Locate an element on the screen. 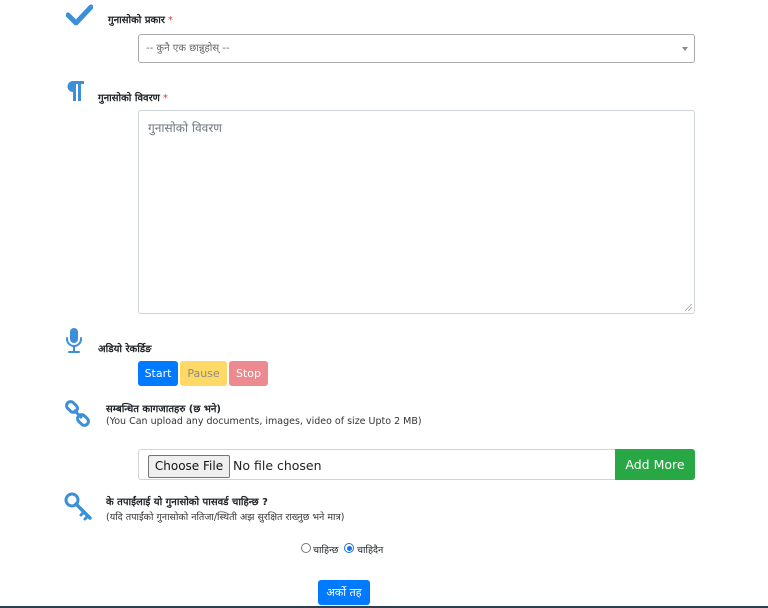 Image resolution: width=768 pixels, height=608 pixels. microphone-icon is located at coordinates (74, 340).